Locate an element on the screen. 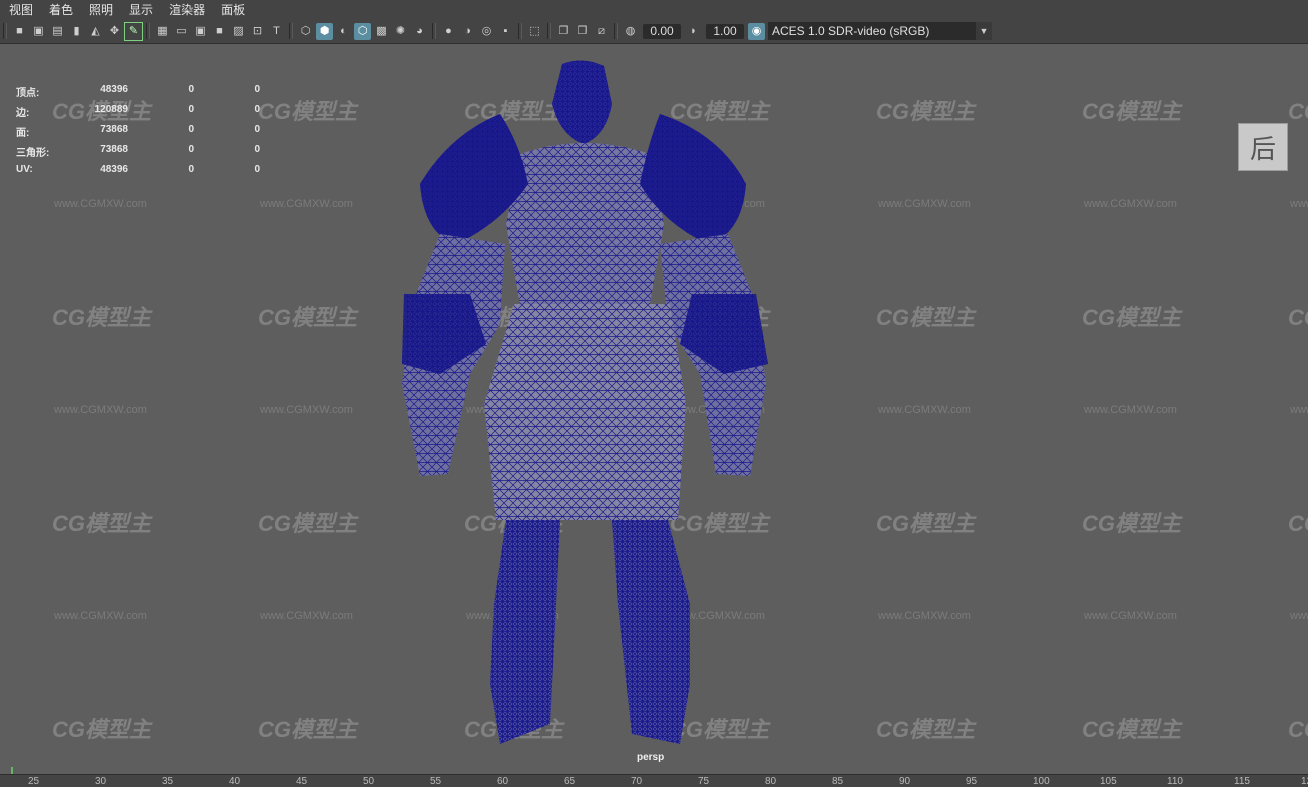 The height and width of the screenshot is (787, 1308). grid-icon: ▦ is located at coordinates (162, 31).